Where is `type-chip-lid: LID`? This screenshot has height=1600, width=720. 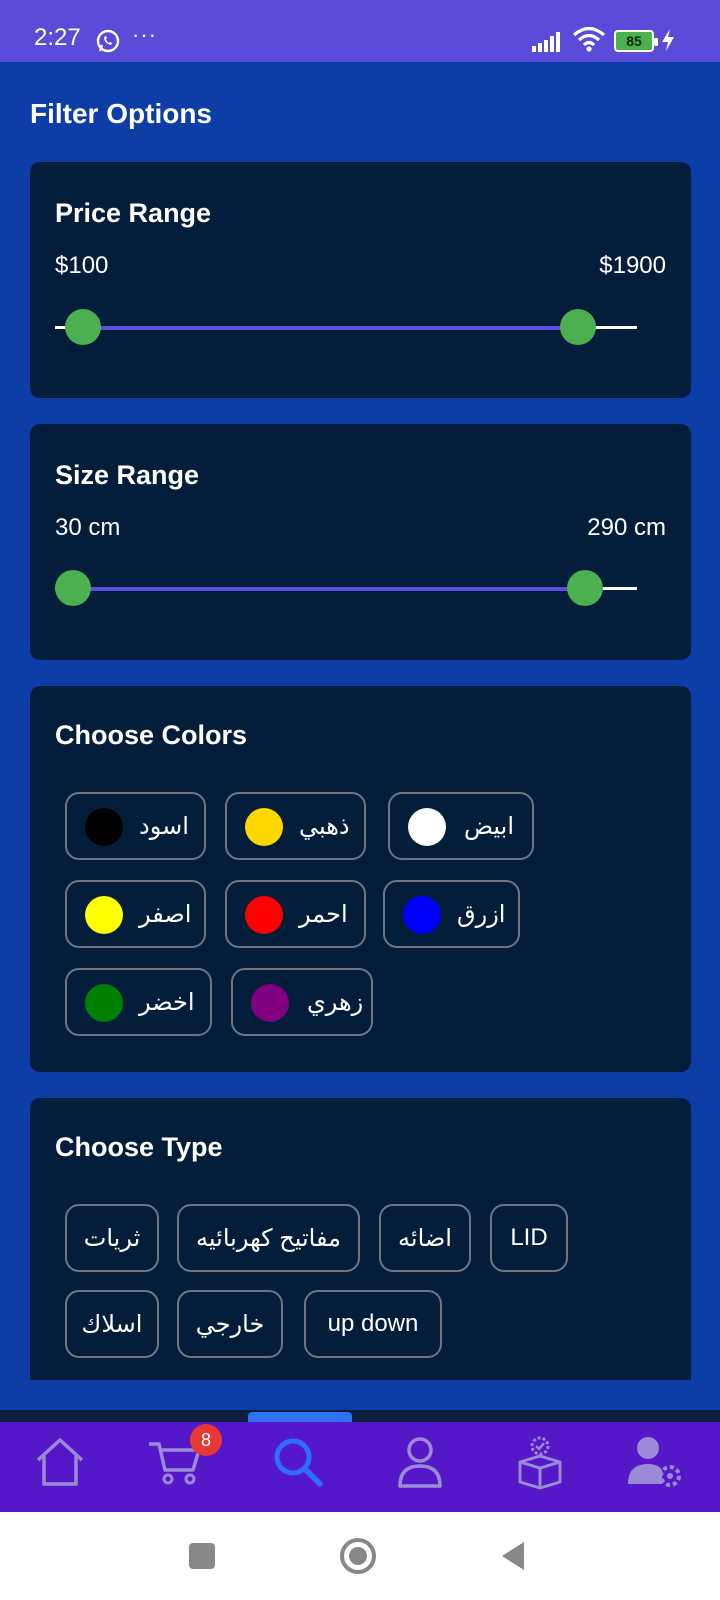 type-chip-lid: LID is located at coordinates (529, 1238).